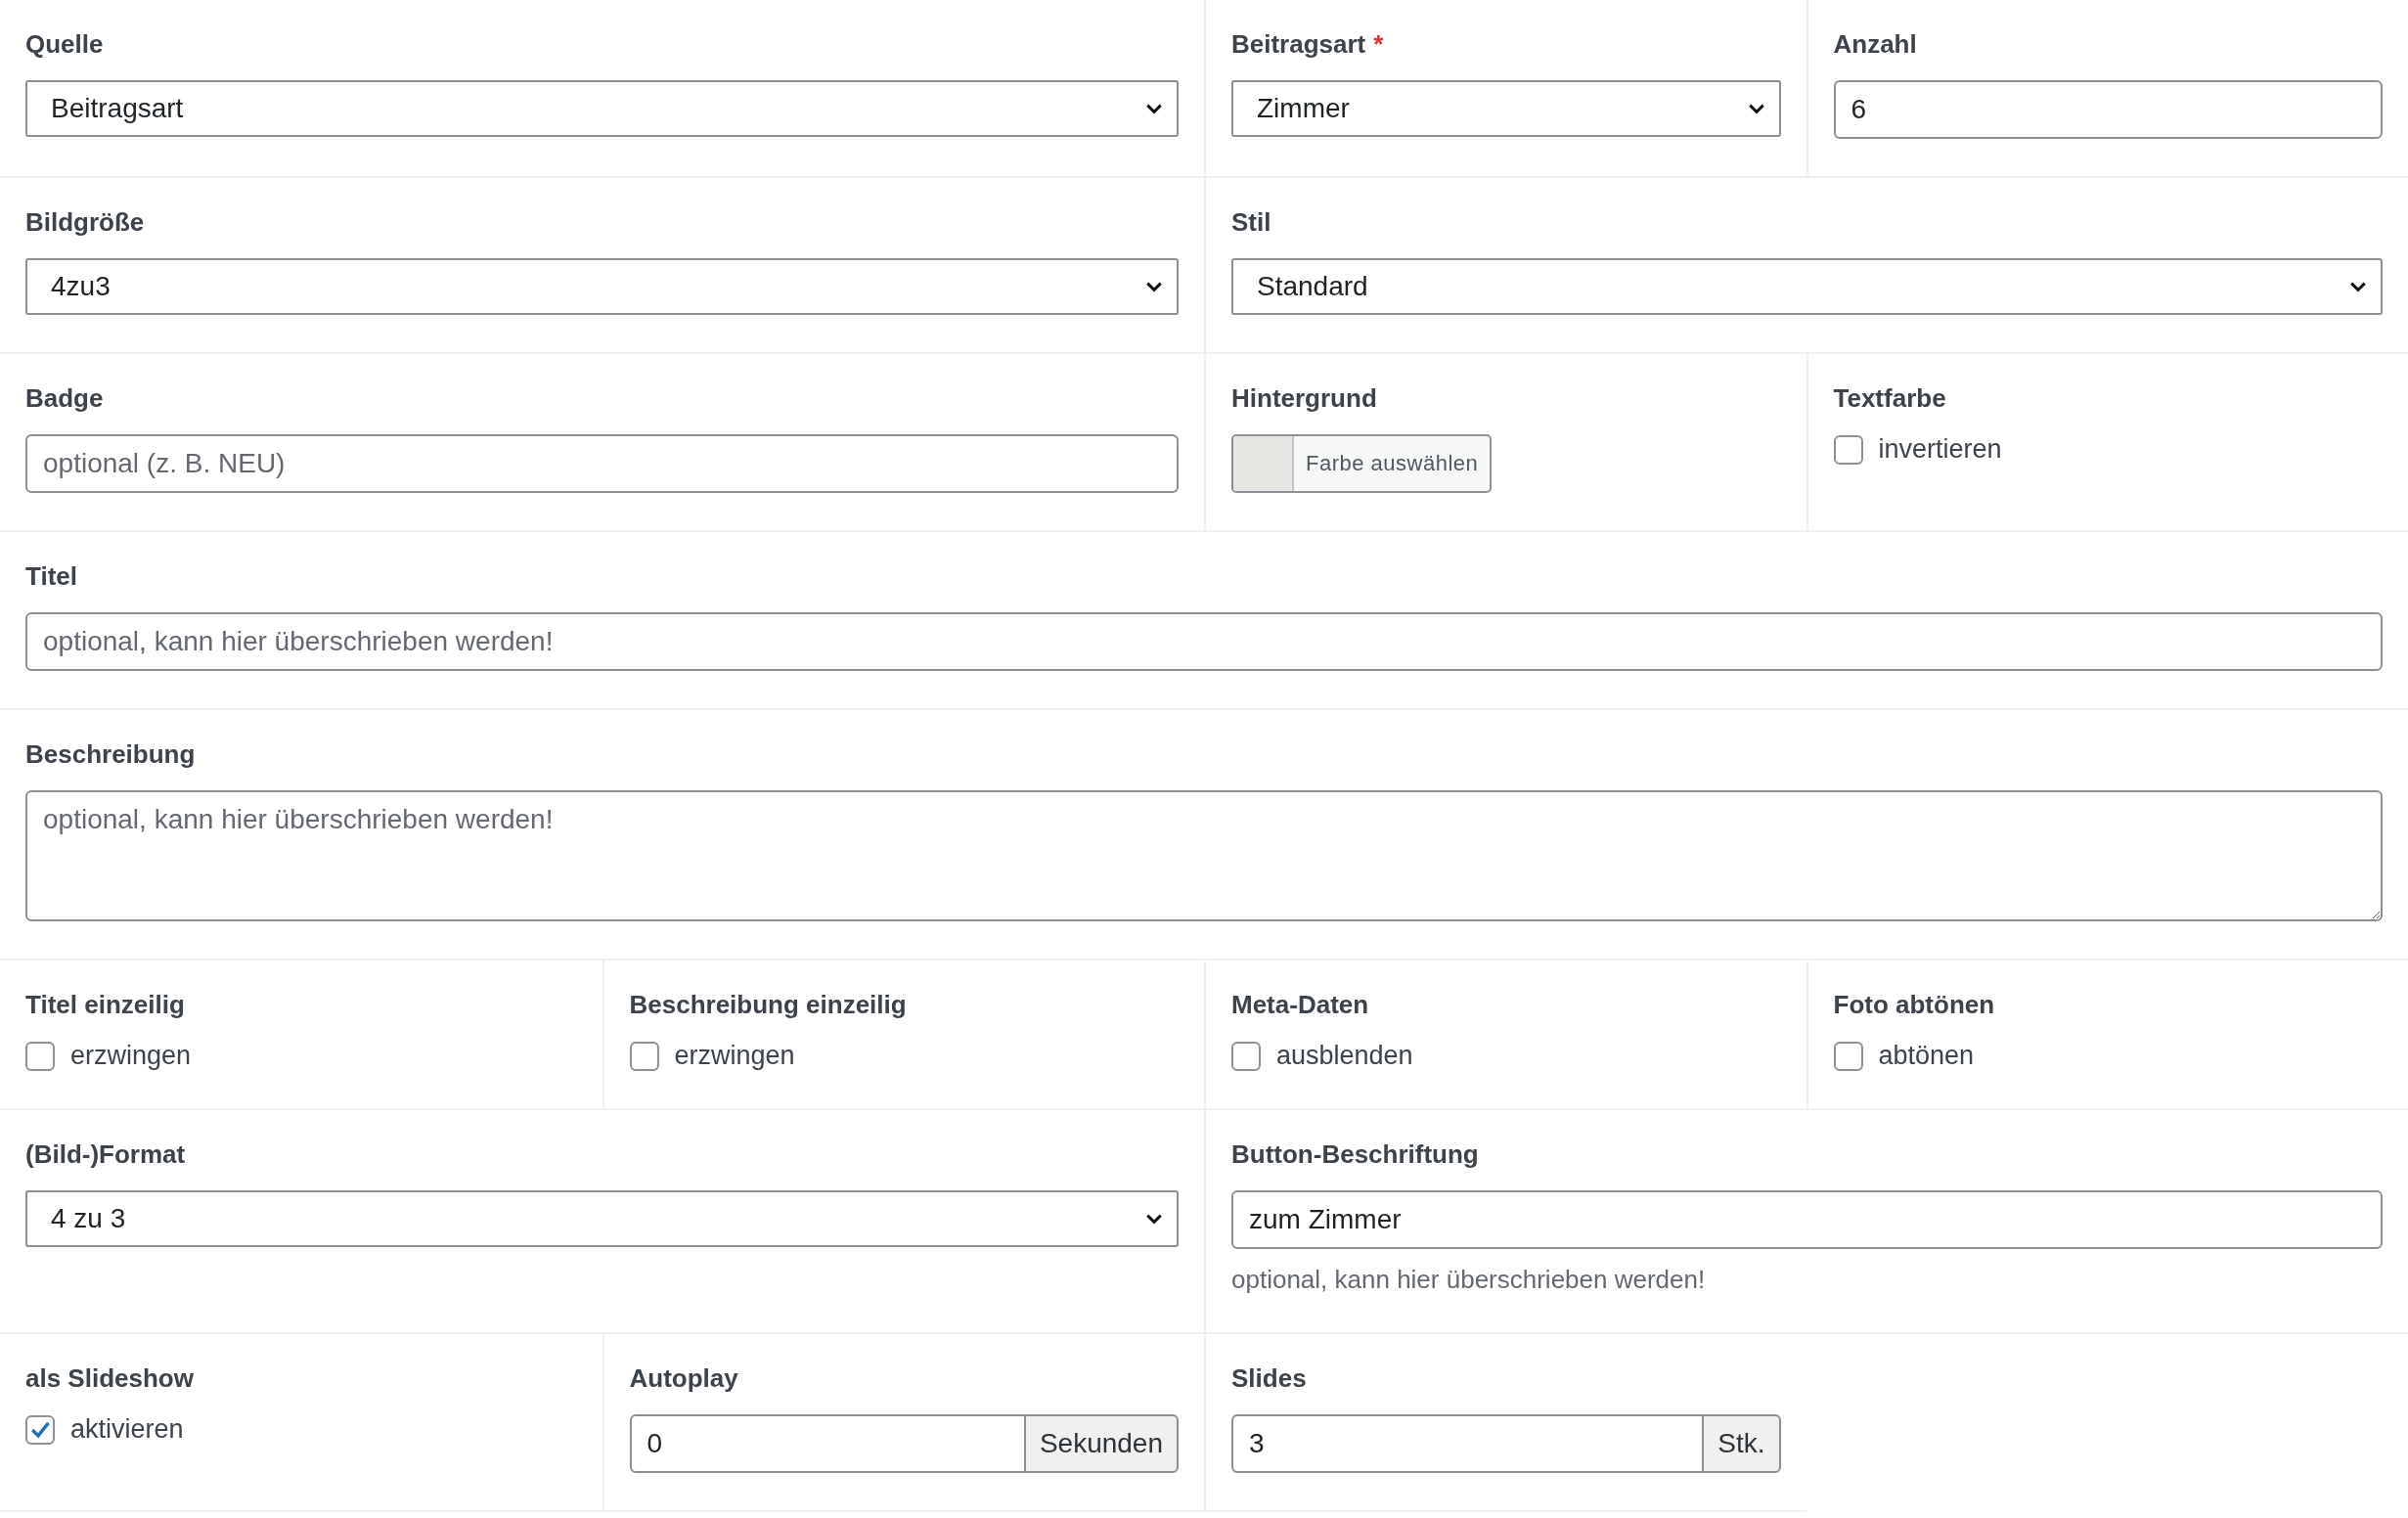 Image resolution: width=2408 pixels, height=1518 pixels. I want to click on field-label: Button-Beschriftung, so click(1355, 1154).